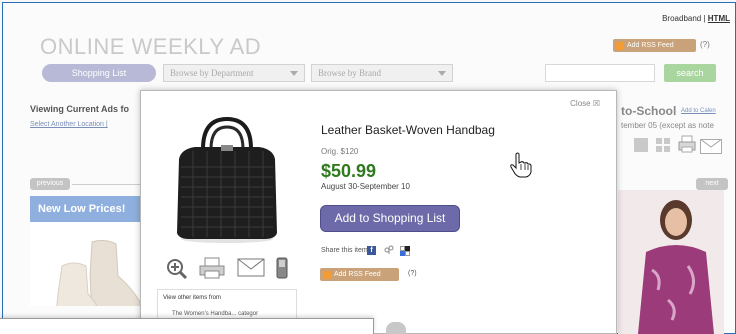 The image size is (736, 334). What do you see at coordinates (365, 186) in the screenshot?
I see `date-range: August 30-September 10` at bounding box center [365, 186].